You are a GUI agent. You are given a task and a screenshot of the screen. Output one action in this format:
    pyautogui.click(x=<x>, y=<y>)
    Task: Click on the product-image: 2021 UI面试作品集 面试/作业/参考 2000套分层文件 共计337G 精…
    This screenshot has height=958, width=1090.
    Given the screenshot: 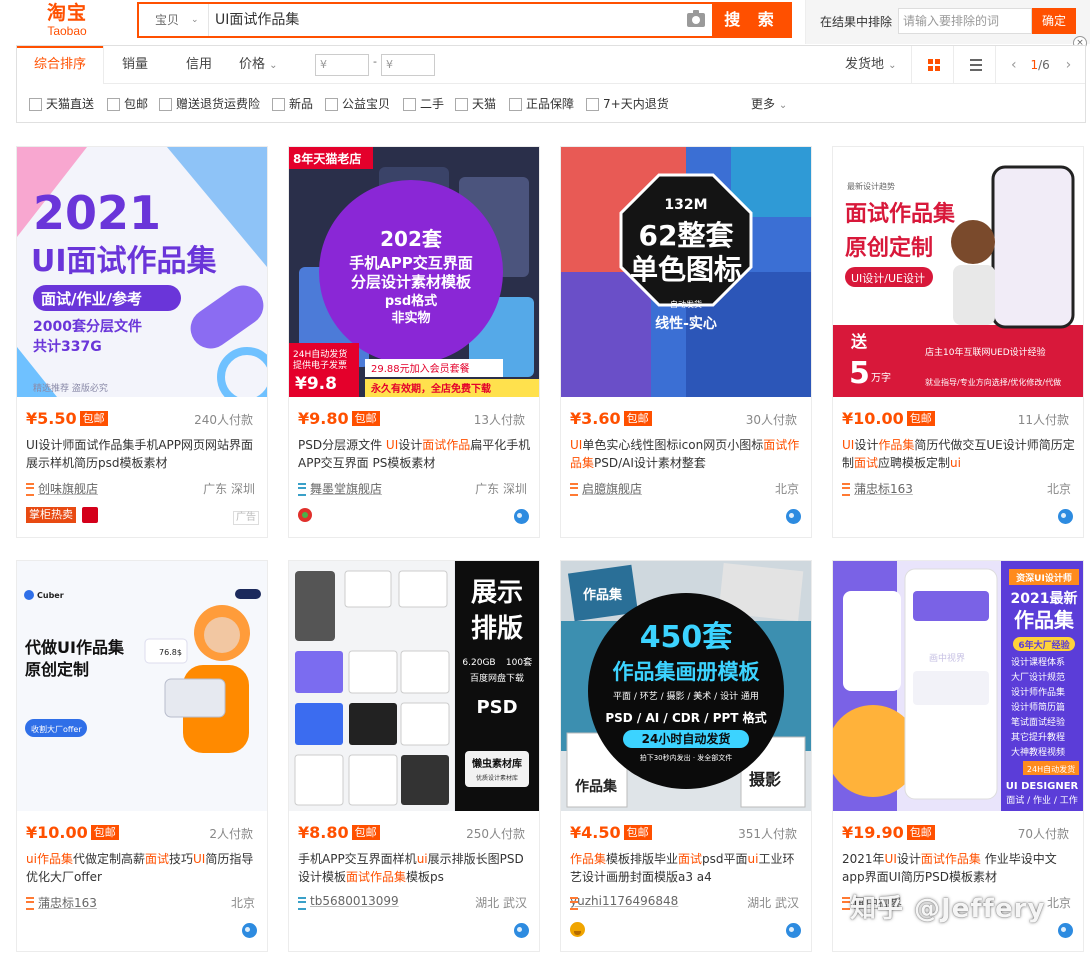 What is the action you would take?
    pyautogui.click(x=142, y=272)
    